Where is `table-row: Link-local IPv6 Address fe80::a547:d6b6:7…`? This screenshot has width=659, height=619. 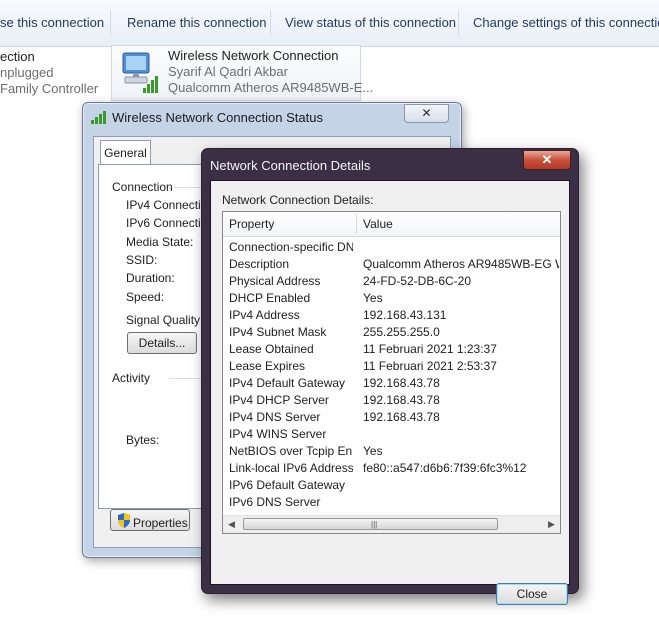
table-row: Link-local IPv6 Address fe80::a547:d6b6:7… is located at coordinates (391, 467).